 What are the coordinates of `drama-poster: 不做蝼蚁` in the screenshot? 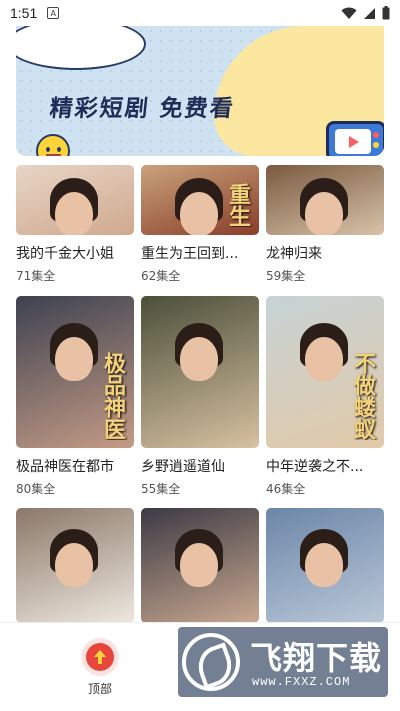 It's located at (325, 372).